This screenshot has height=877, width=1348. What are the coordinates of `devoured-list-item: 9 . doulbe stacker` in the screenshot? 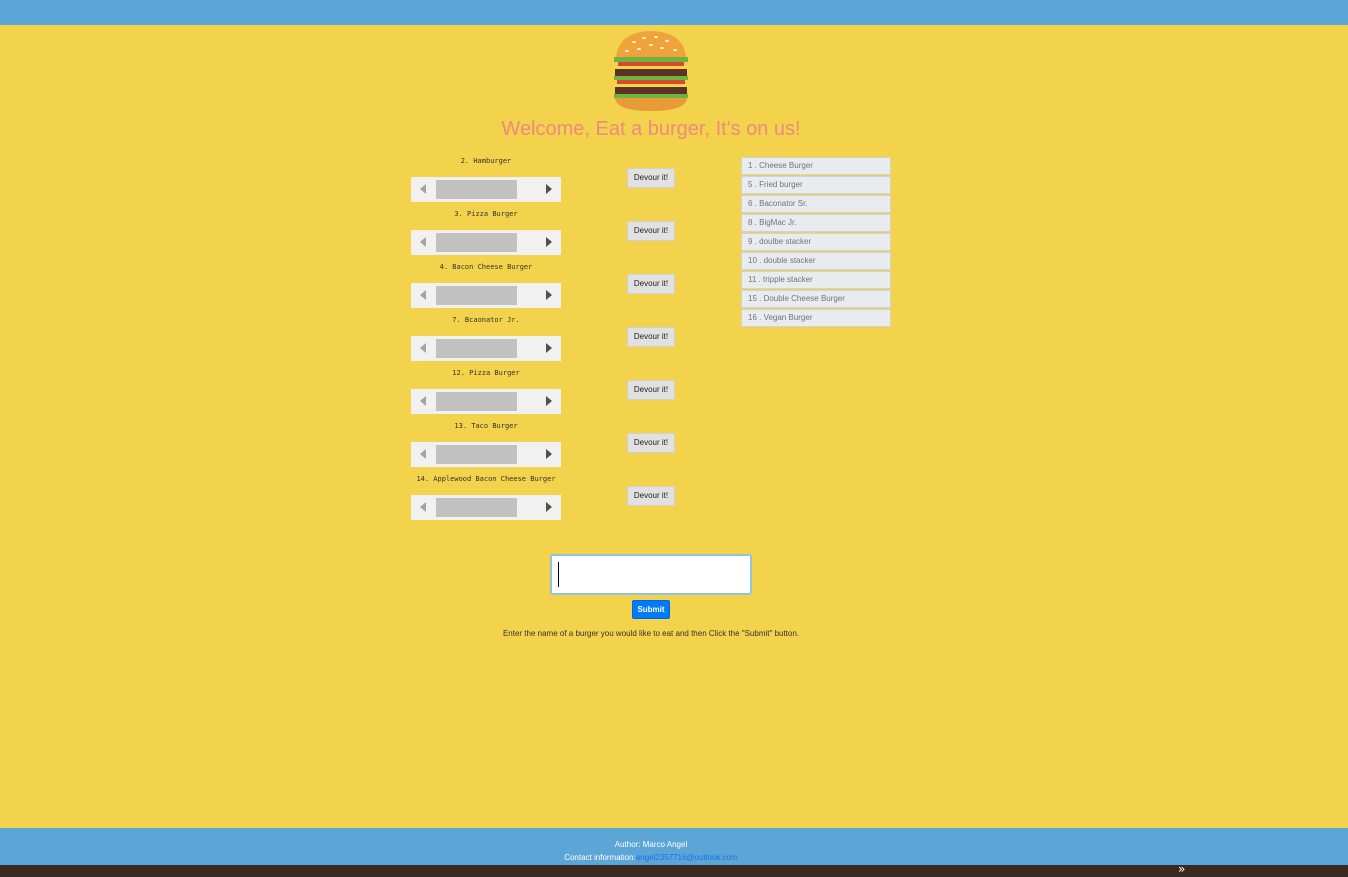 It's located at (816, 242).